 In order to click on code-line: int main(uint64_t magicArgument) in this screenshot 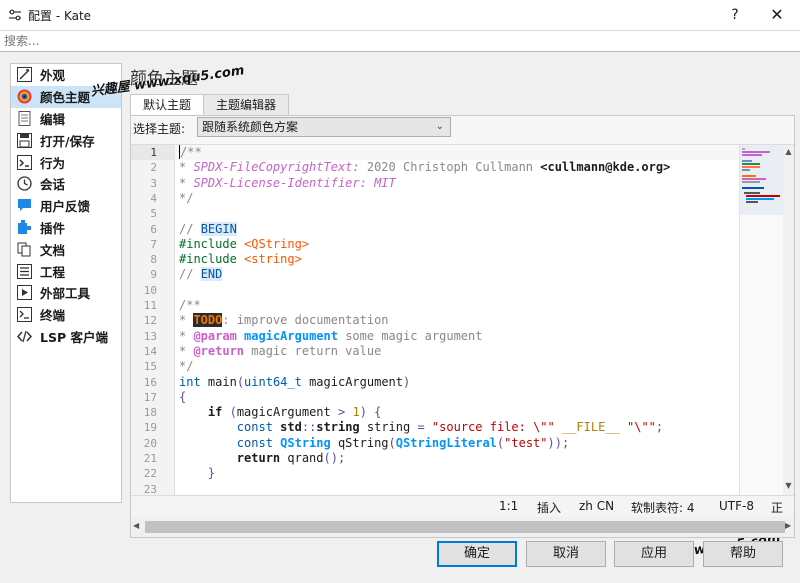, I will do `click(295, 381)`.